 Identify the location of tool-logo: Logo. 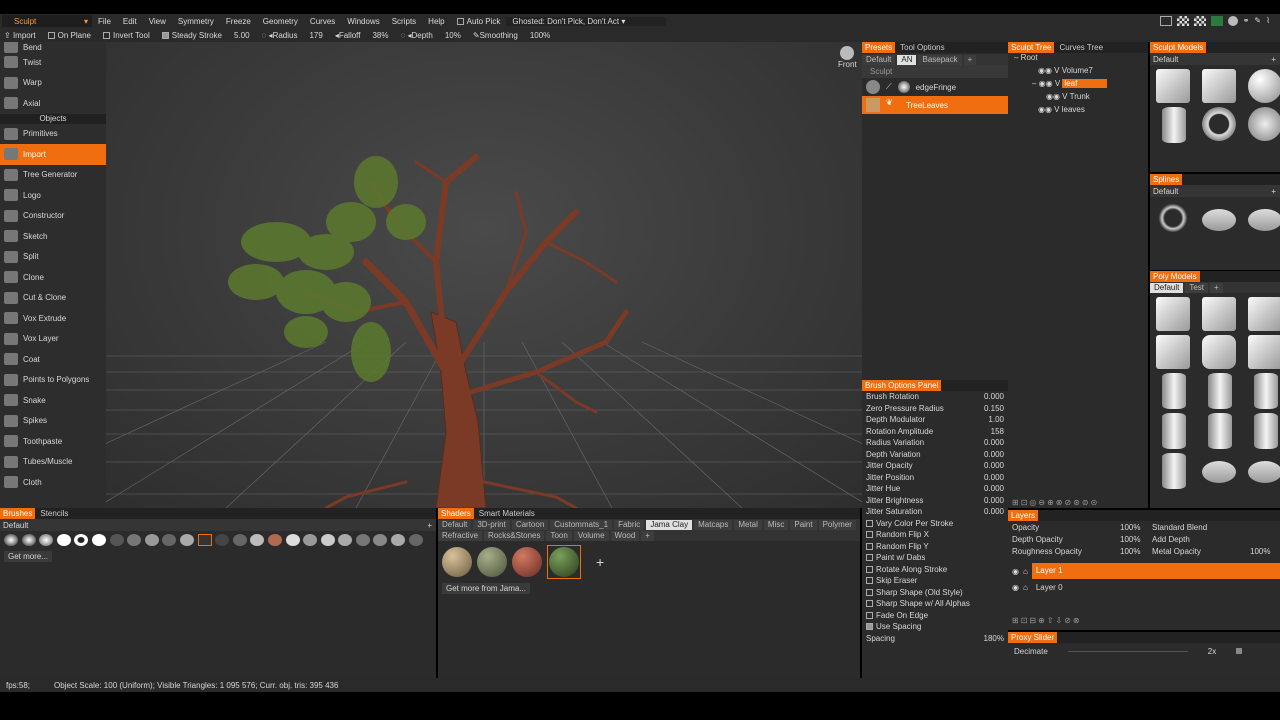
(53, 195).